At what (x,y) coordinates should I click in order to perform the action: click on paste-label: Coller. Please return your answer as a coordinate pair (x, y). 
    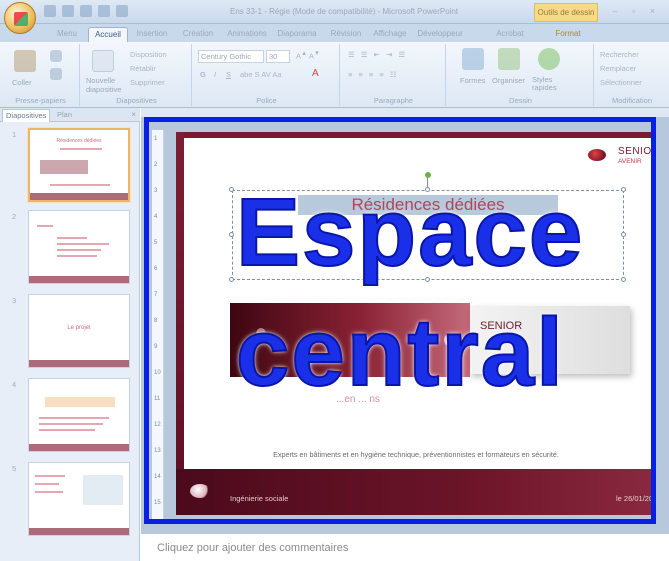
    Looking at the image, I should click on (22, 82).